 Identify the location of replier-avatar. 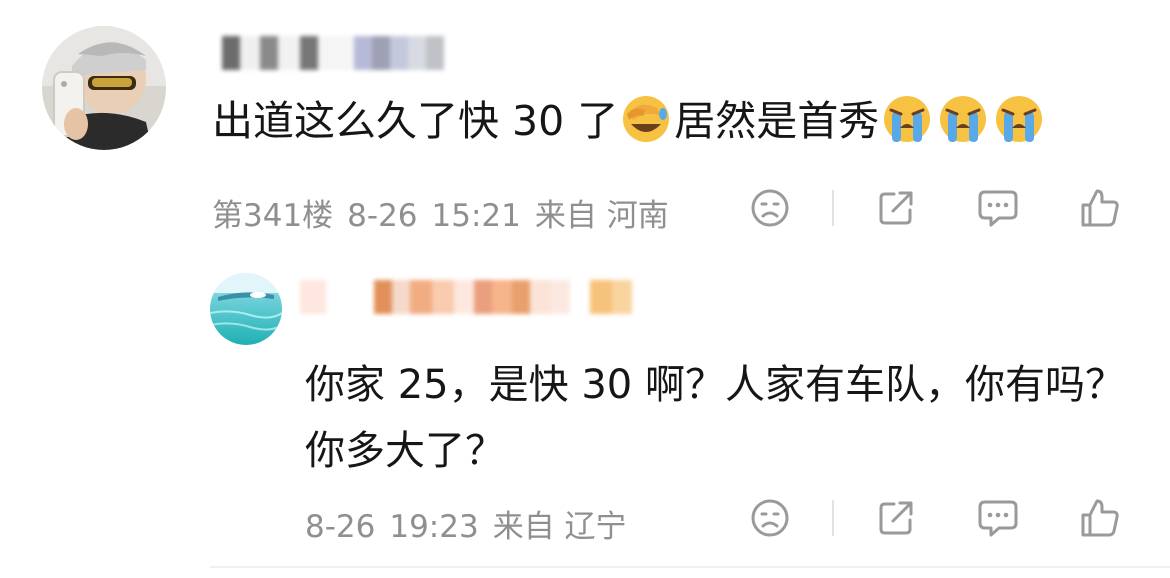
(246, 309).